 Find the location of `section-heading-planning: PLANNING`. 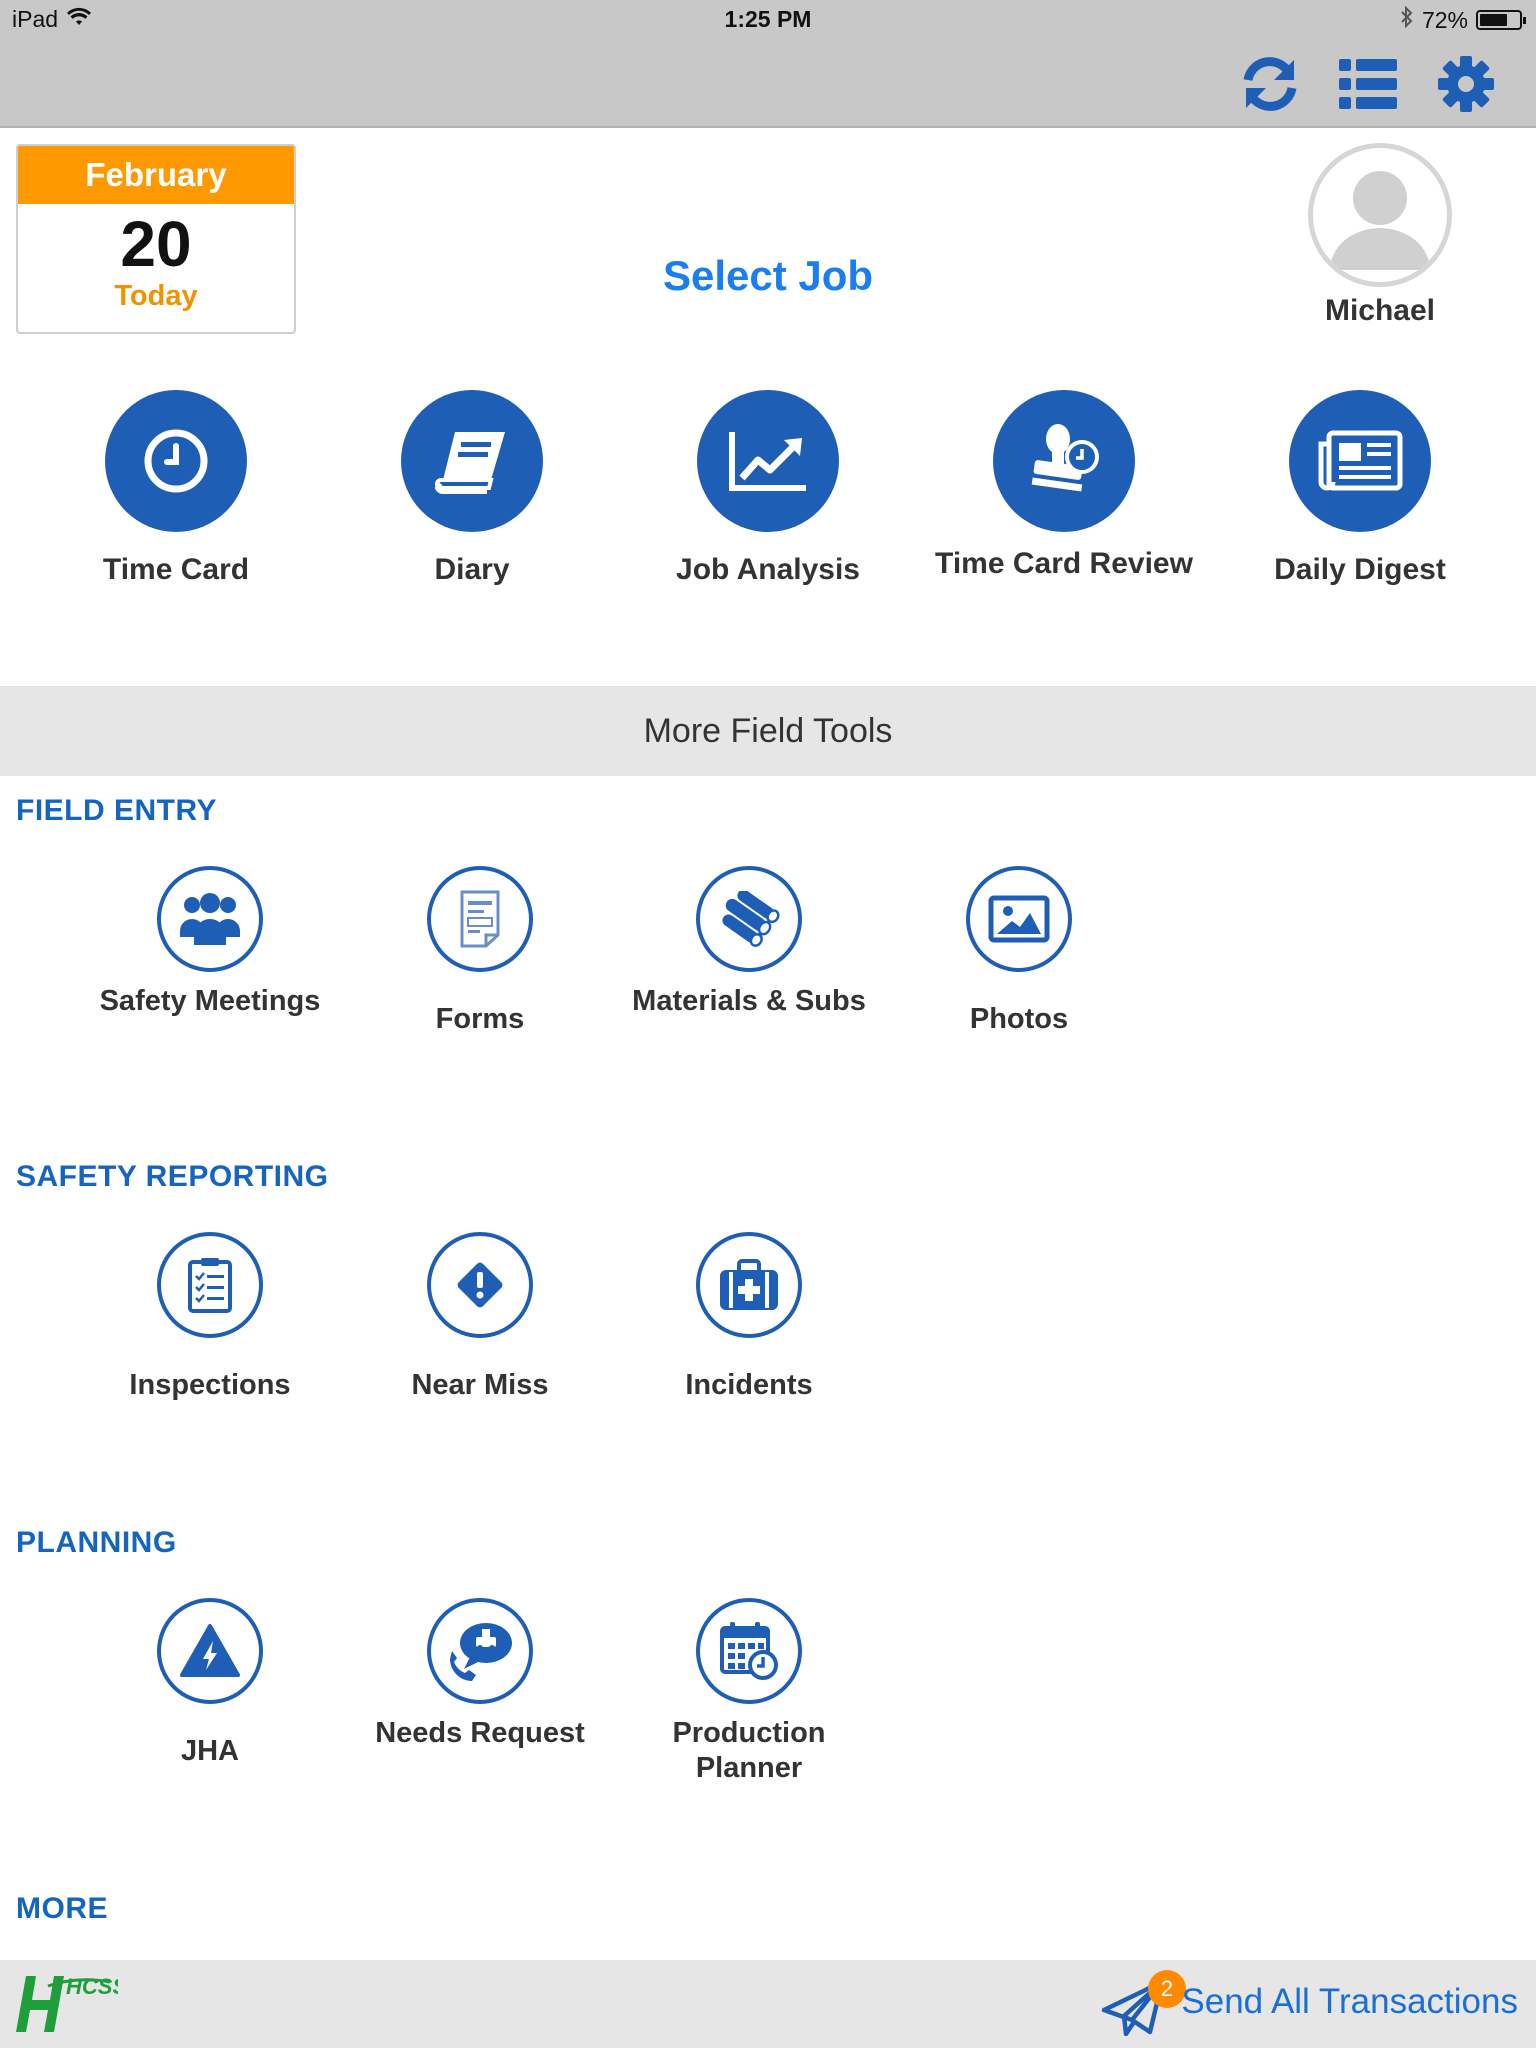

section-heading-planning: PLANNING is located at coordinates (96, 1542).